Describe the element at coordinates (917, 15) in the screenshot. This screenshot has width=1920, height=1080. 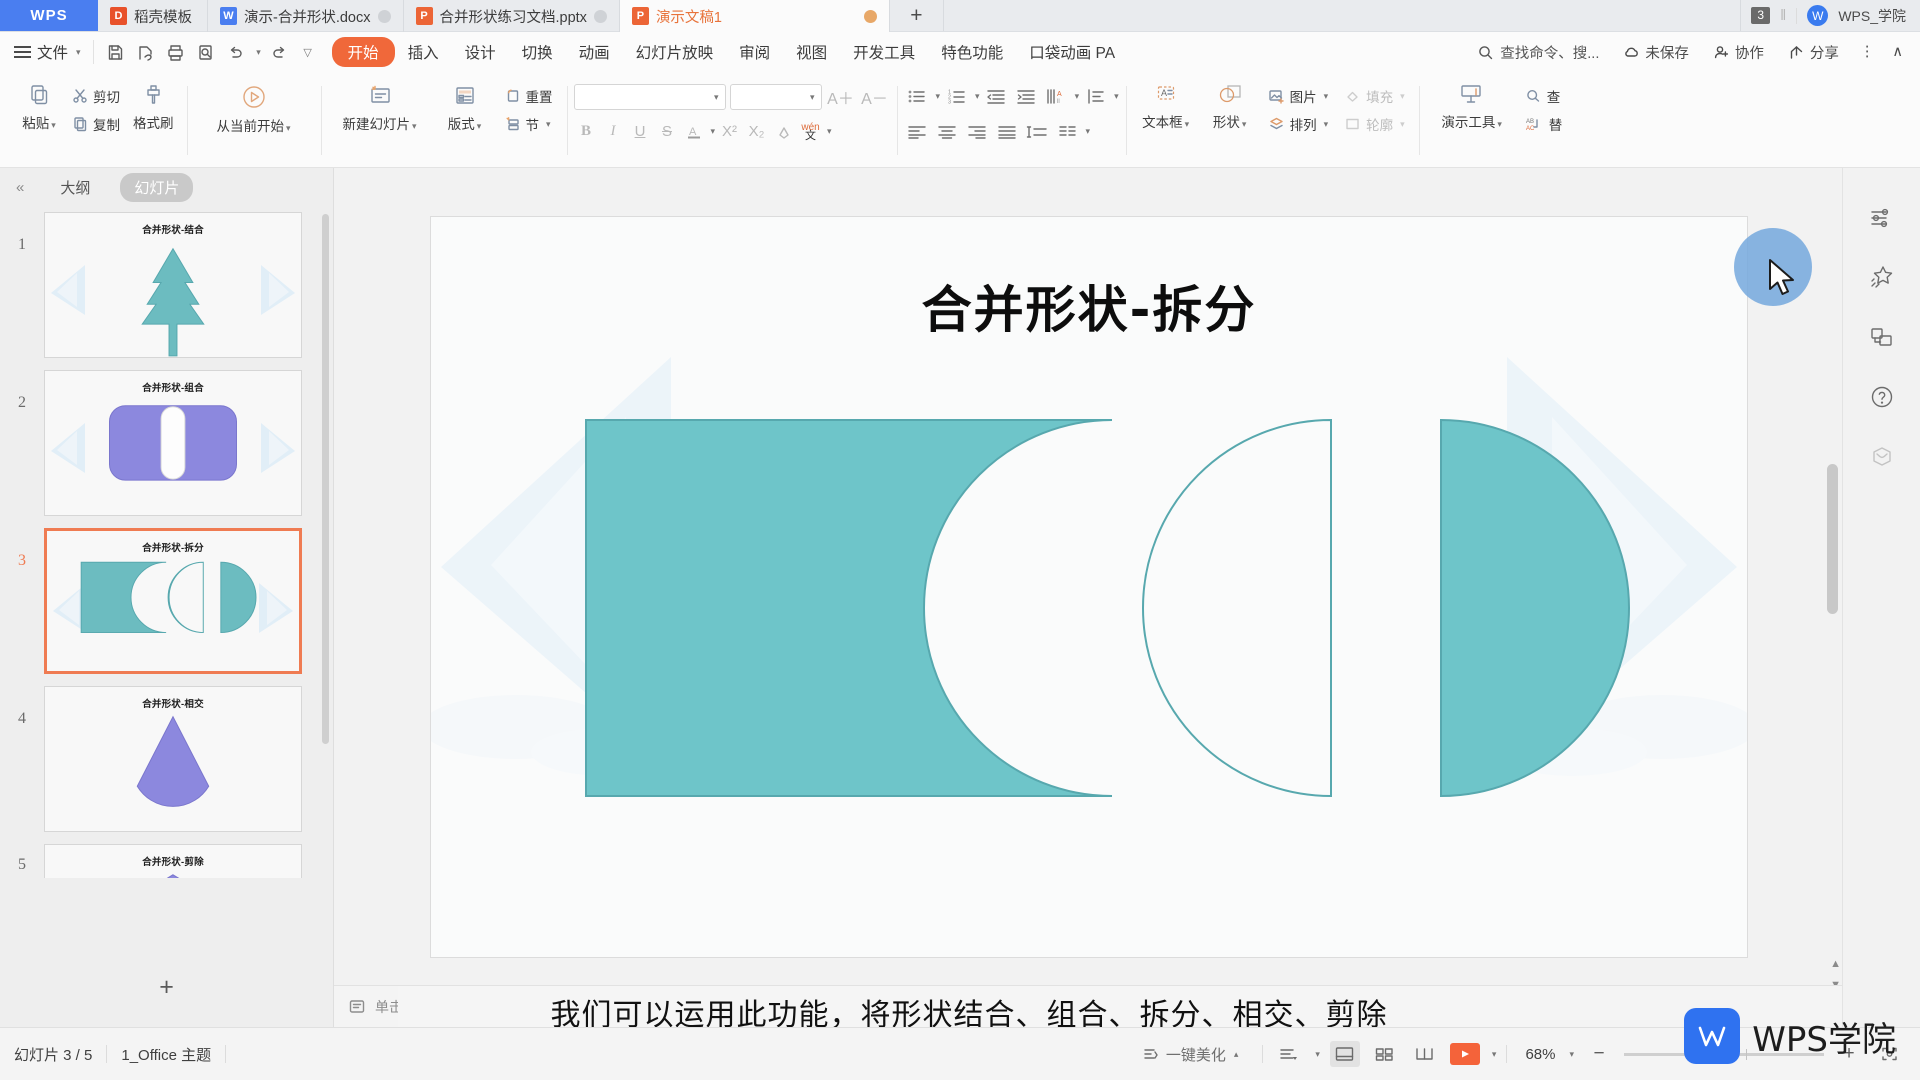
I see `new-tab-button: +` at that location.